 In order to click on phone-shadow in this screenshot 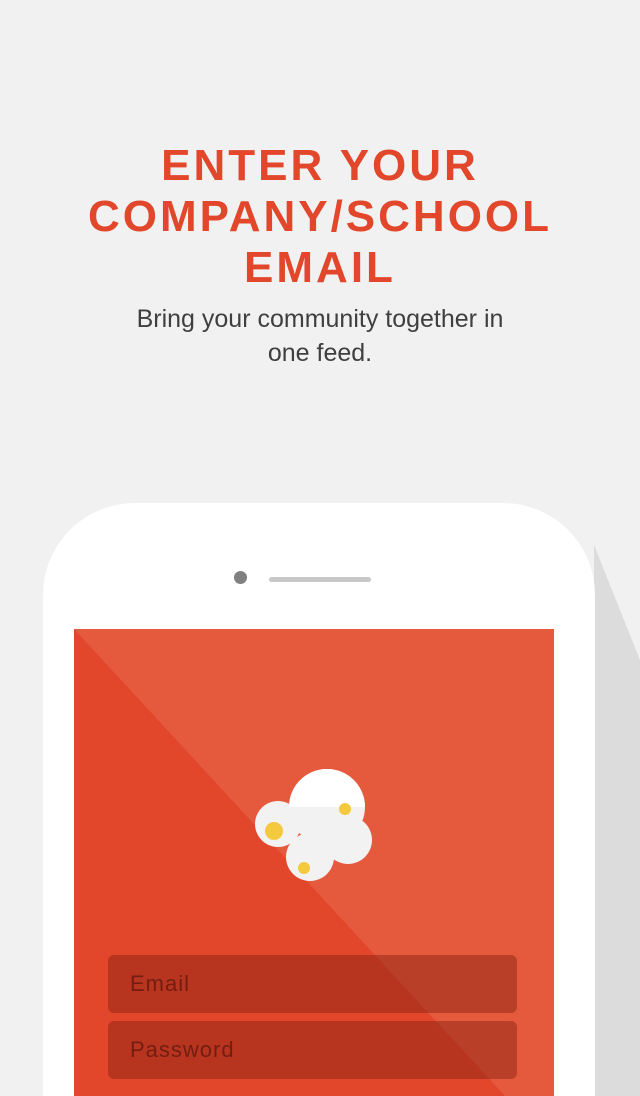, I will do `click(617, 820)`.